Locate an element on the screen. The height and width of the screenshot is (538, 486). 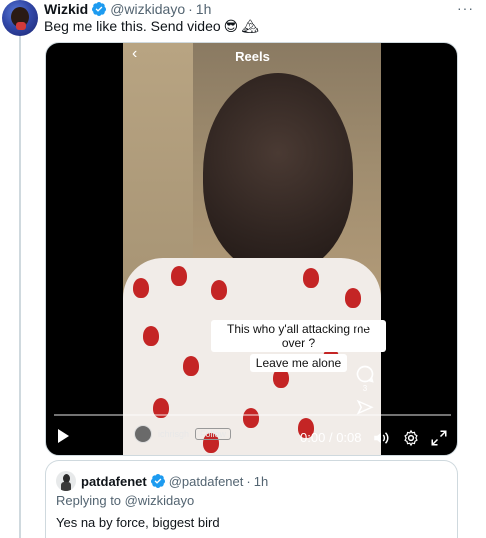
person-head is located at coordinates (278, 173).